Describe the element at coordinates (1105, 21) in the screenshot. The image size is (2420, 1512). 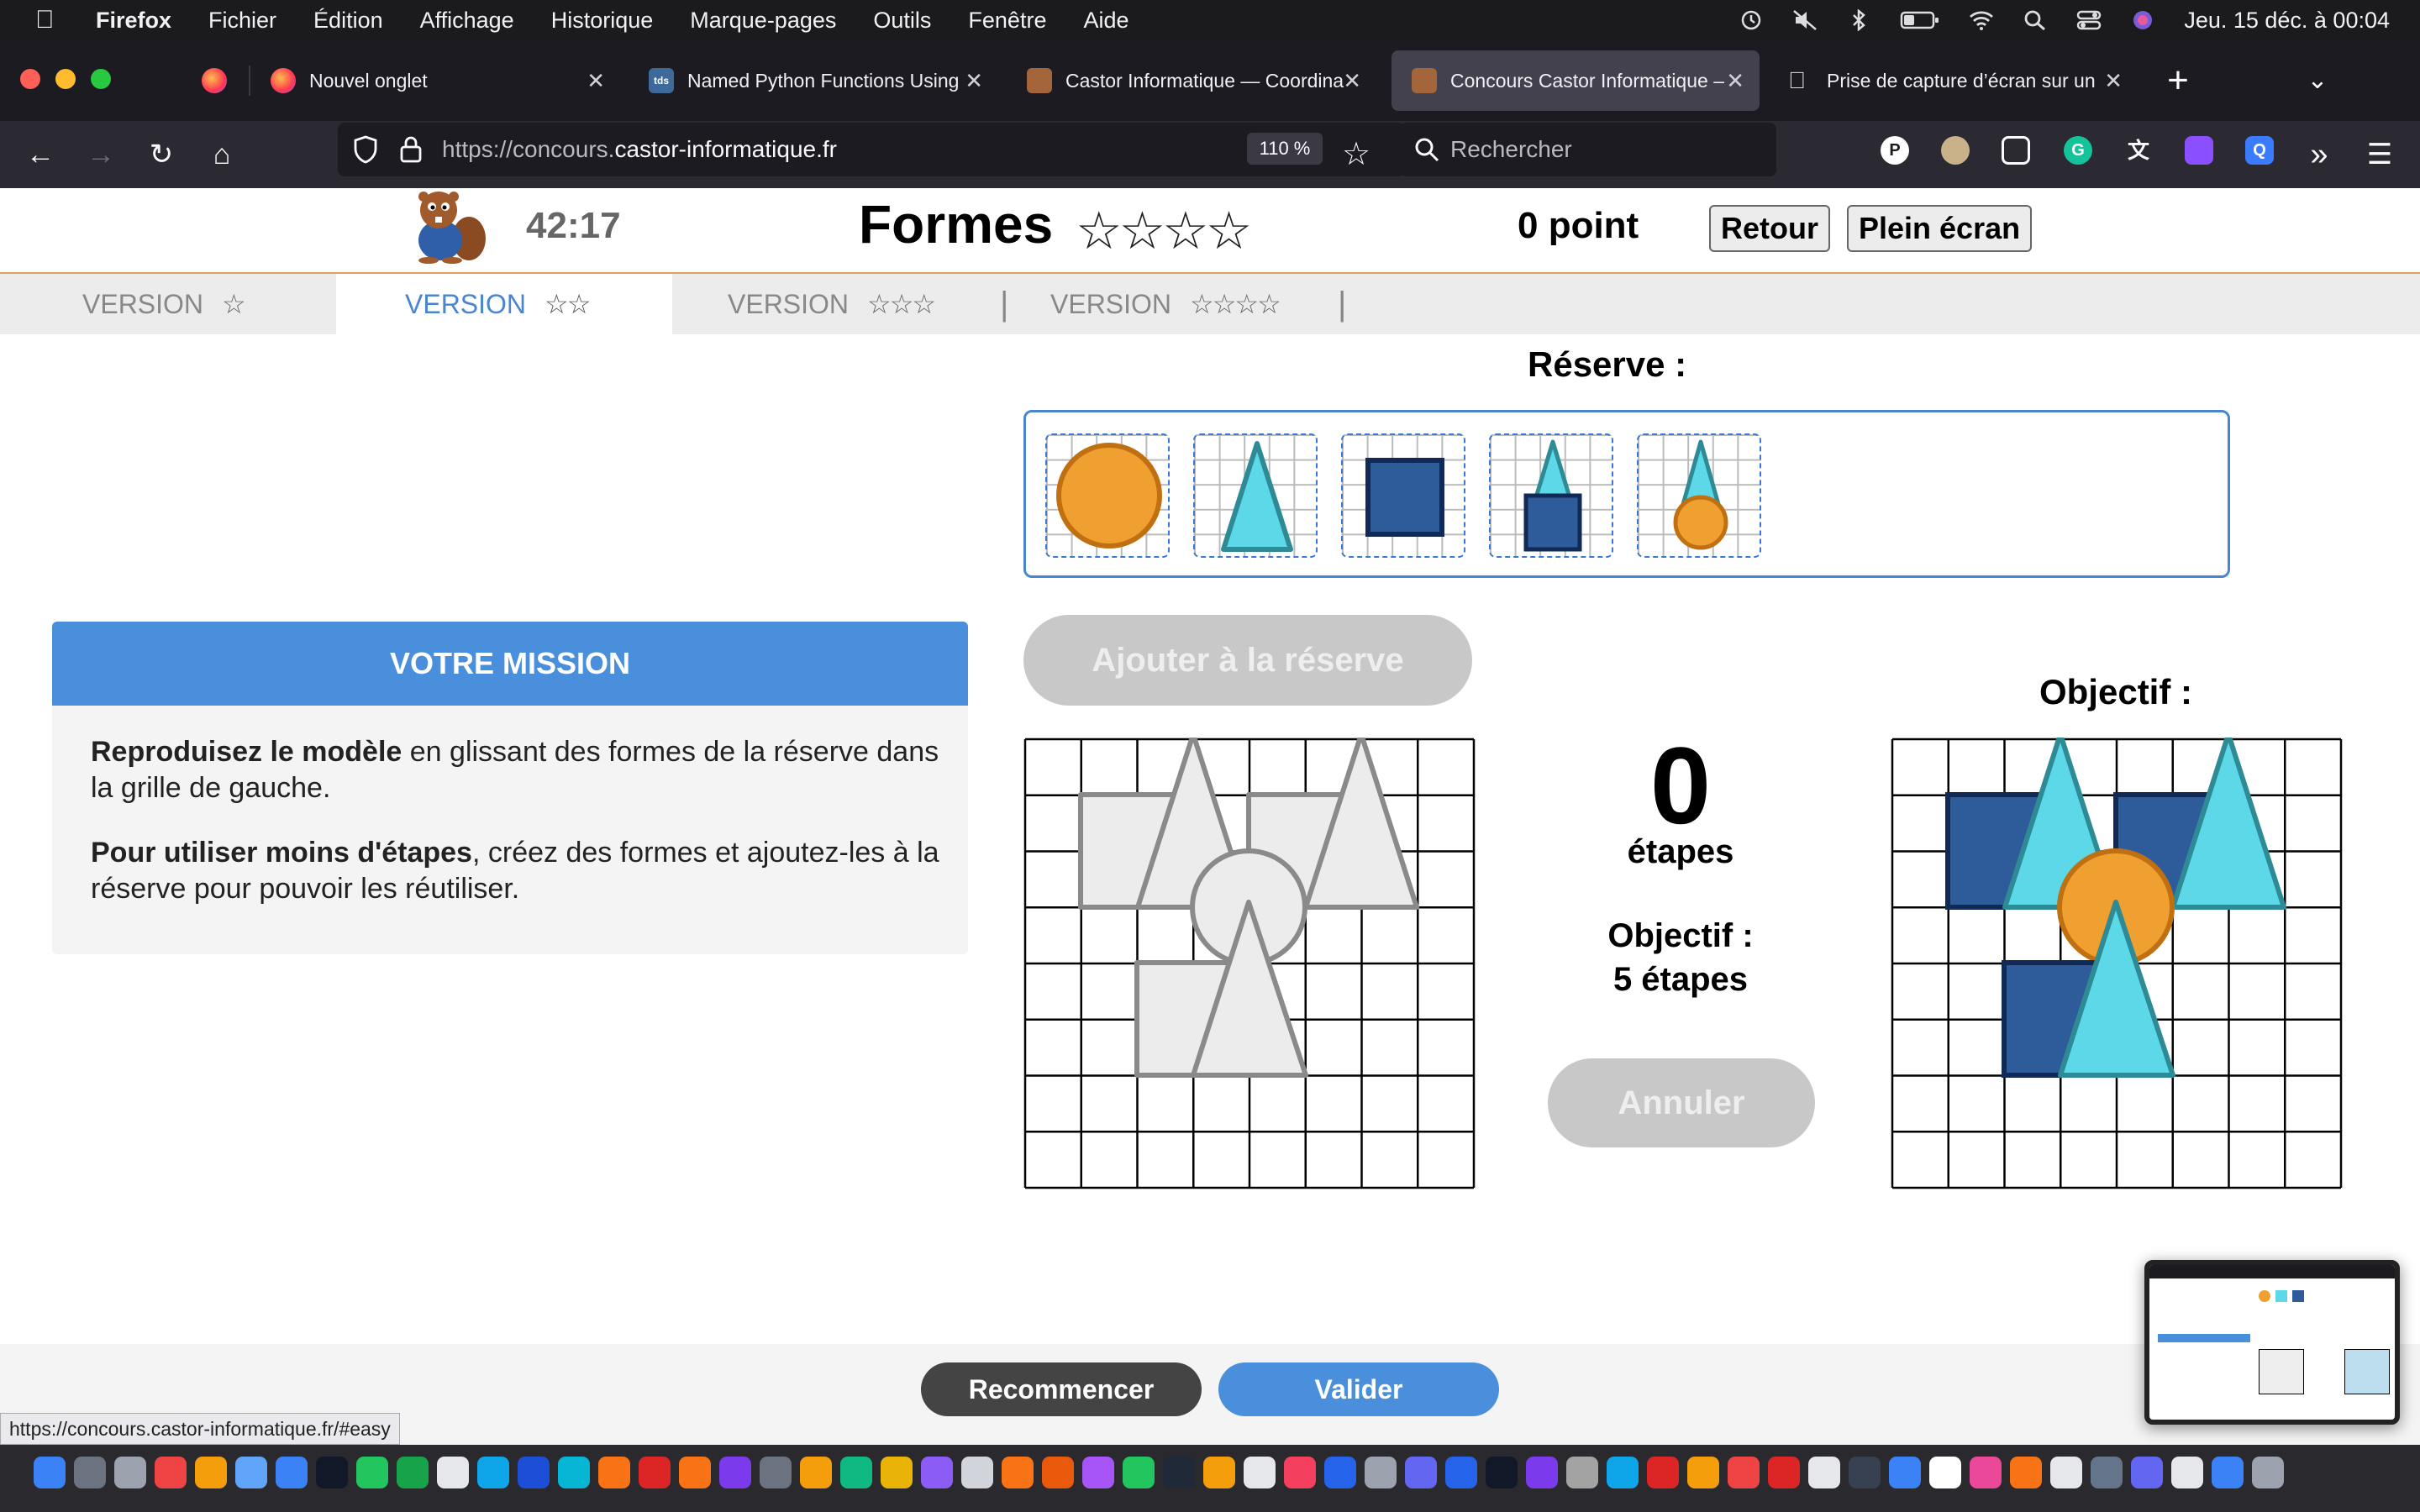
I see `menu-aide: Aide` at that location.